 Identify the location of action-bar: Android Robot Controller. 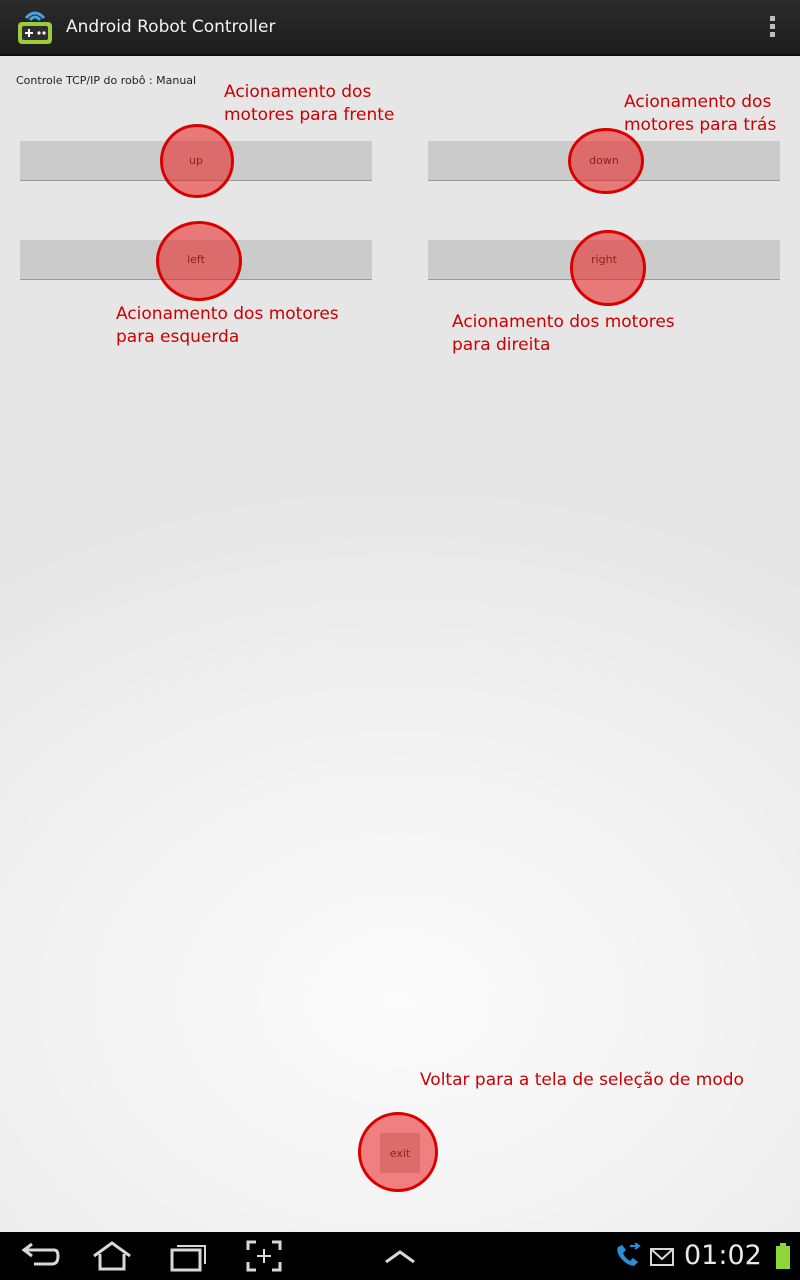
(400, 28).